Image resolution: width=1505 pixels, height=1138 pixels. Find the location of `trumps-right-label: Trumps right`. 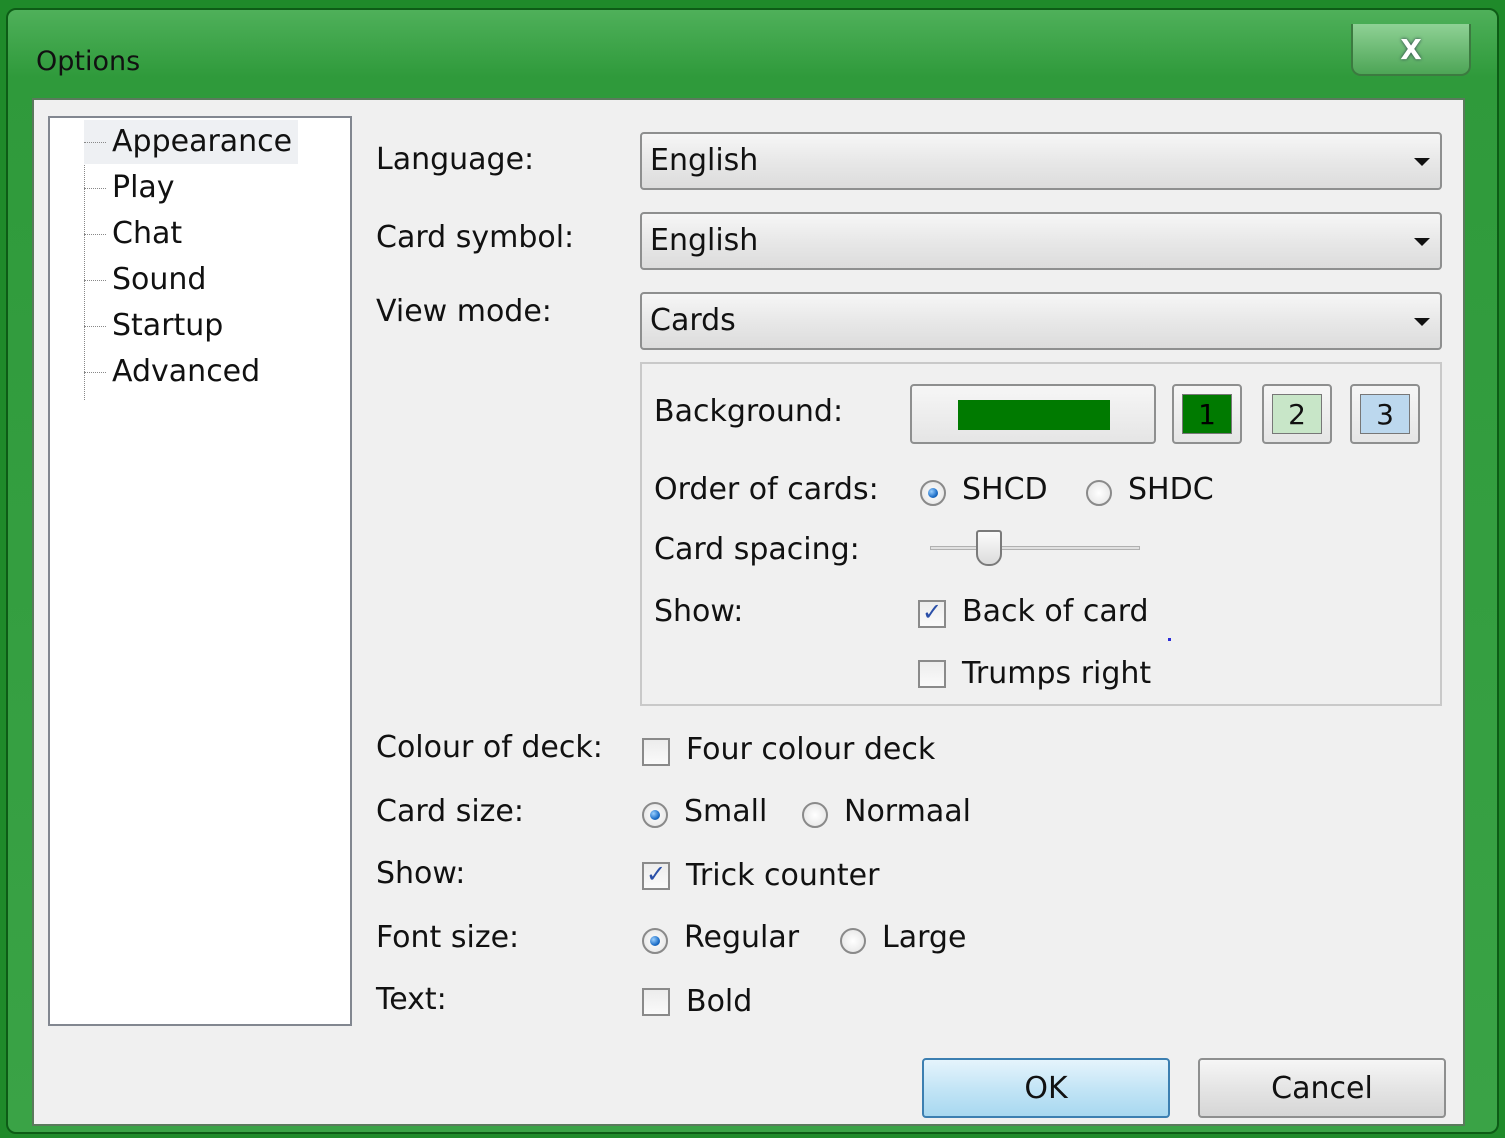

trumps-right-label: Trumps right is located at coordinates (1056, 673).